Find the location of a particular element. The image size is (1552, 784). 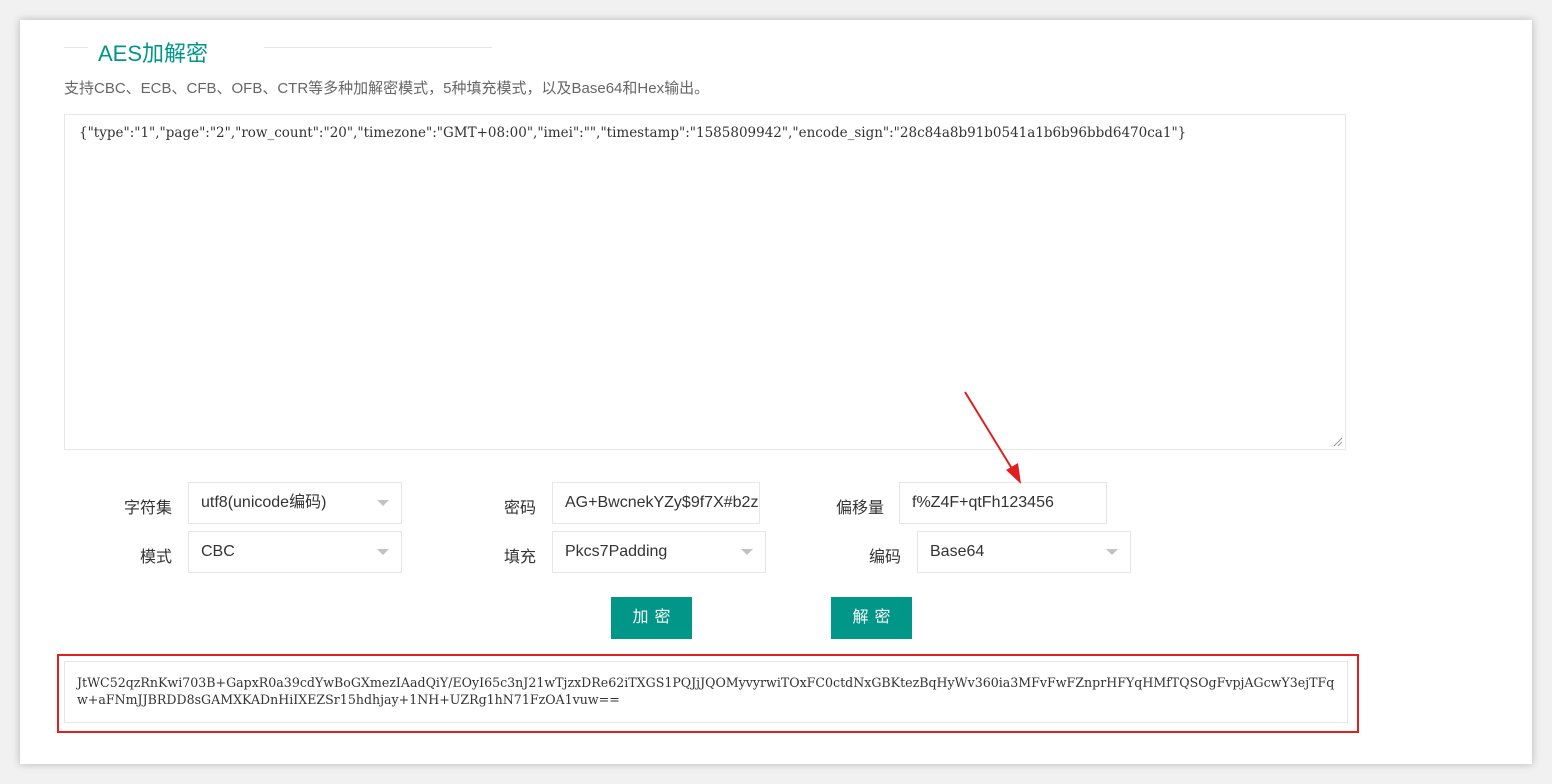

mode-value: CBC is located at coordinates (218, 551).